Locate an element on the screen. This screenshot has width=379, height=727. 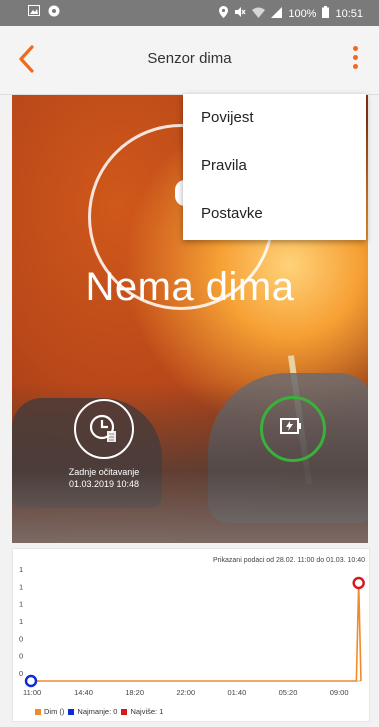
menu-item-povijest: Povijest is located at coordinates (274, 118).